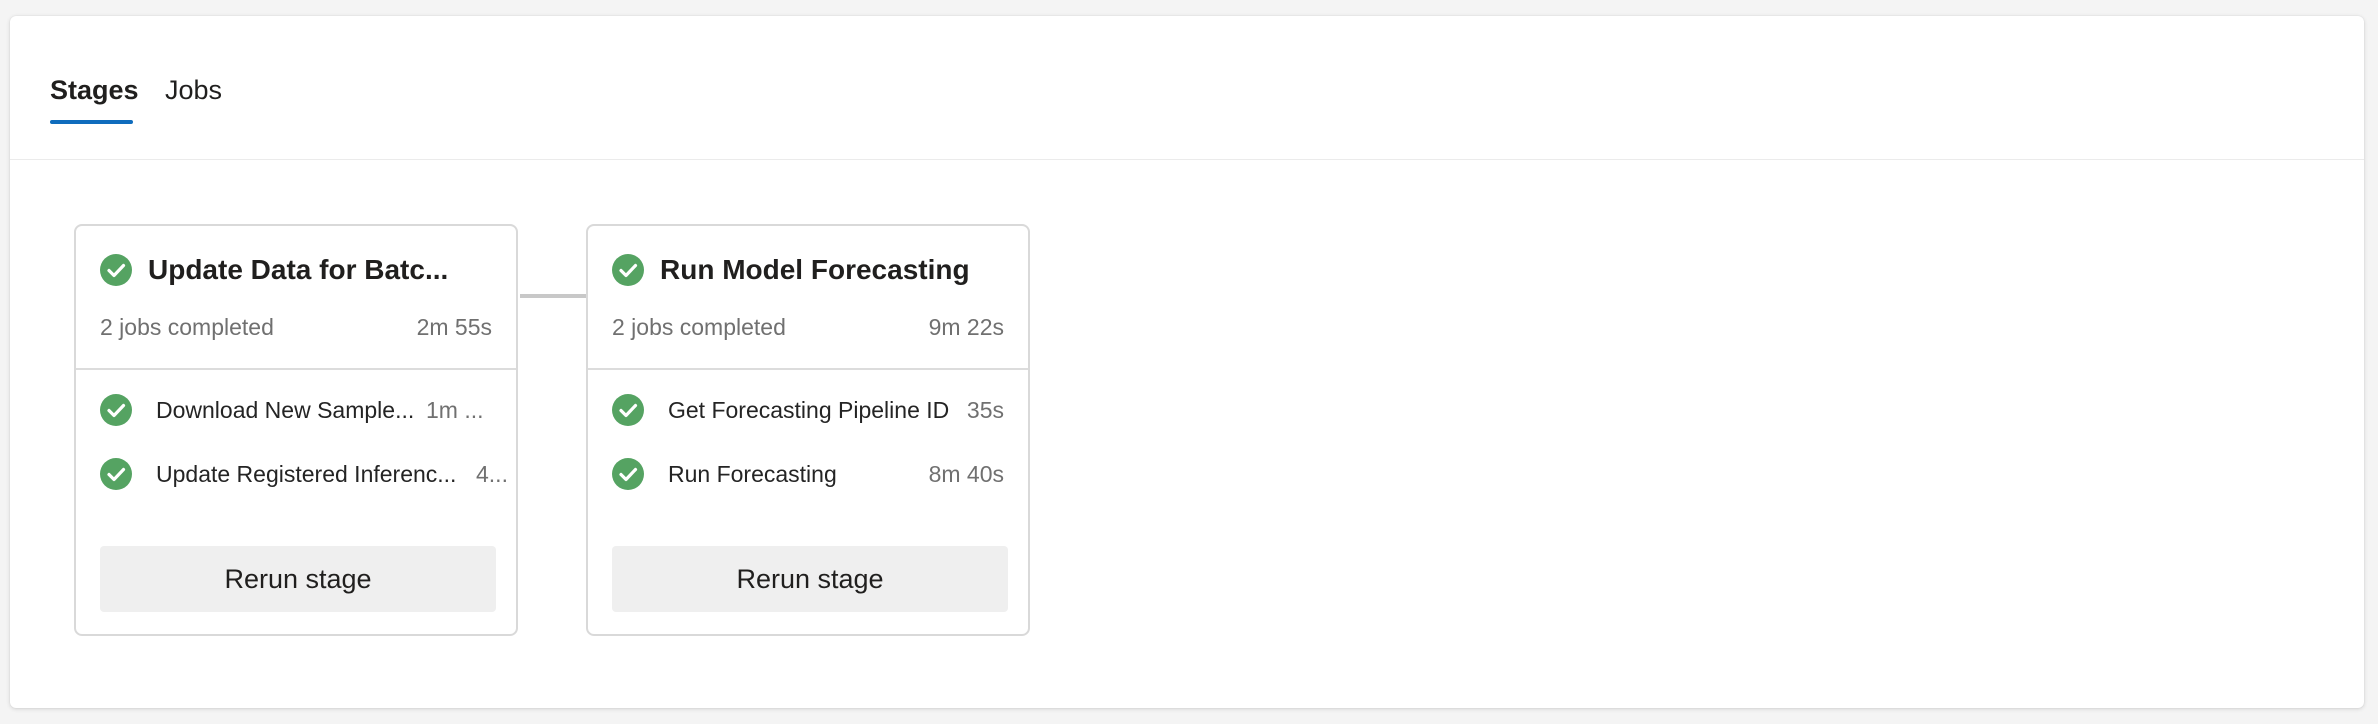  Describe the element at coordinates (815, 269) in the screenshot. I see `stage-title: Run Model Forecasting` at that location.